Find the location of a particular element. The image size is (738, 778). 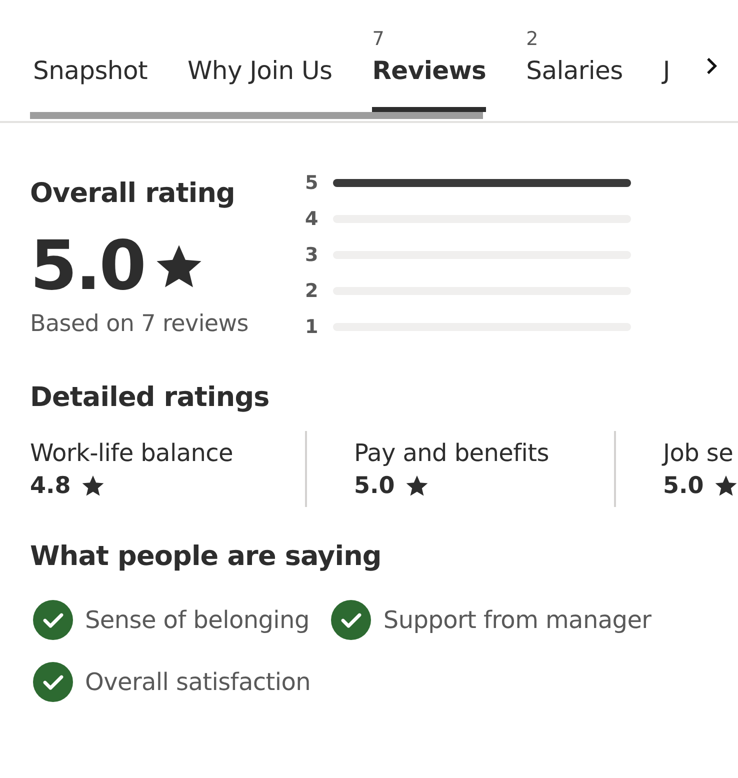

theme-label: Support from manager is located at coordinates (517, 620).